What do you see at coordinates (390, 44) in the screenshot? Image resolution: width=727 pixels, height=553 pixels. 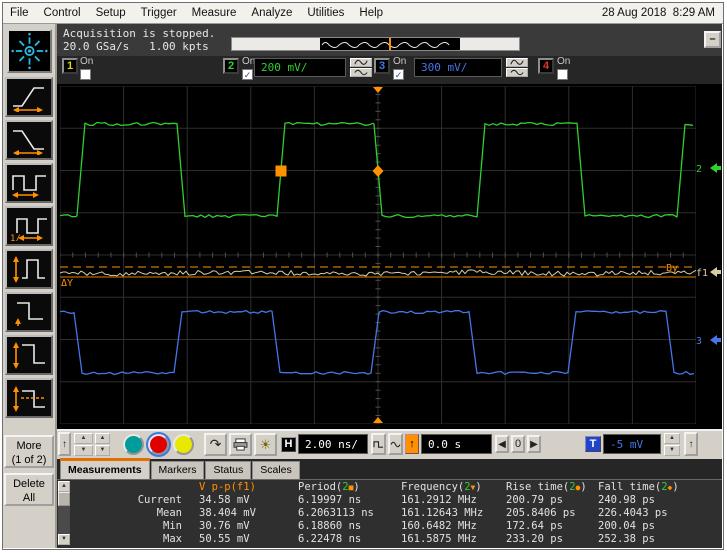 I see `memory-trigger-marker` at bounding box center [390, 44].